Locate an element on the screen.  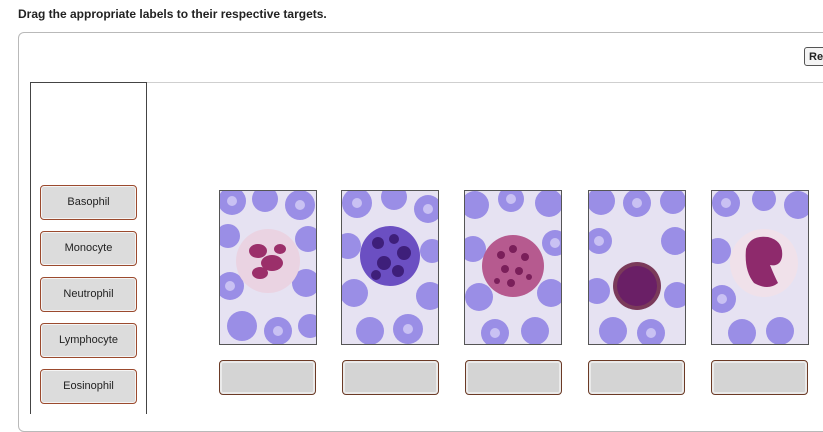
label-neutrophil: Neutrophil is located at coordinates (88, 294).